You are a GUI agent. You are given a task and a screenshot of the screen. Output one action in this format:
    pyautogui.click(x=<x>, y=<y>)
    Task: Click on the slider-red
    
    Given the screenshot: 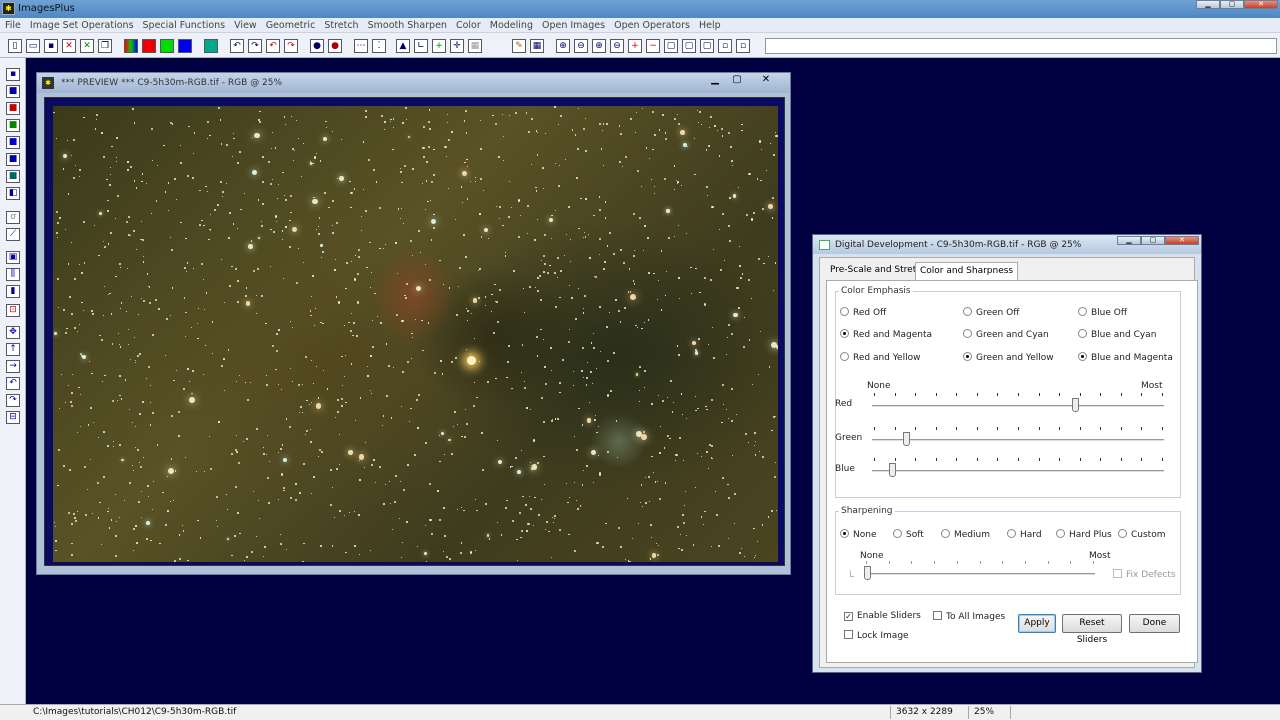 What is the action you would take?
    pyautogui.click(x=1018, y=406)
    